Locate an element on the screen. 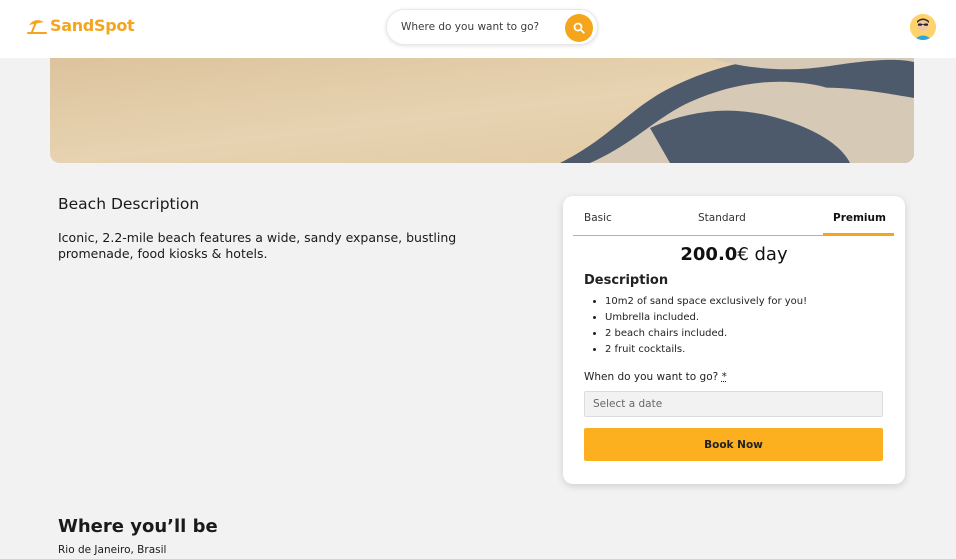 The width and height of the screenshot is (956, 559). date-label-text: When do you want to go? is located at coordinates (651, 377).